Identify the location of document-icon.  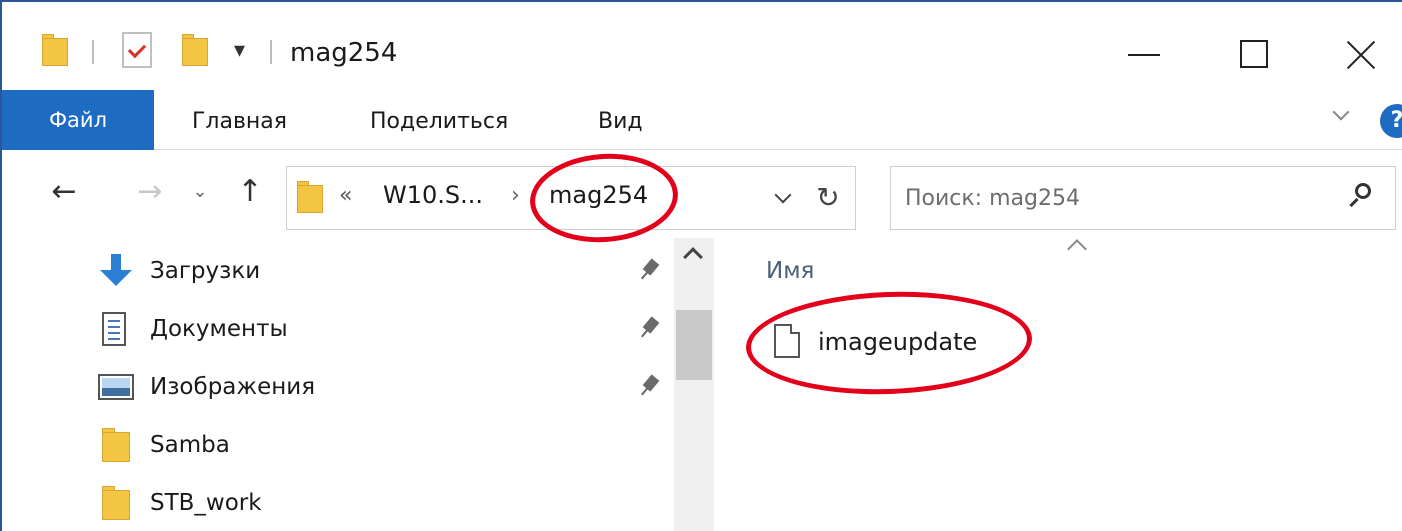
(114, 329).